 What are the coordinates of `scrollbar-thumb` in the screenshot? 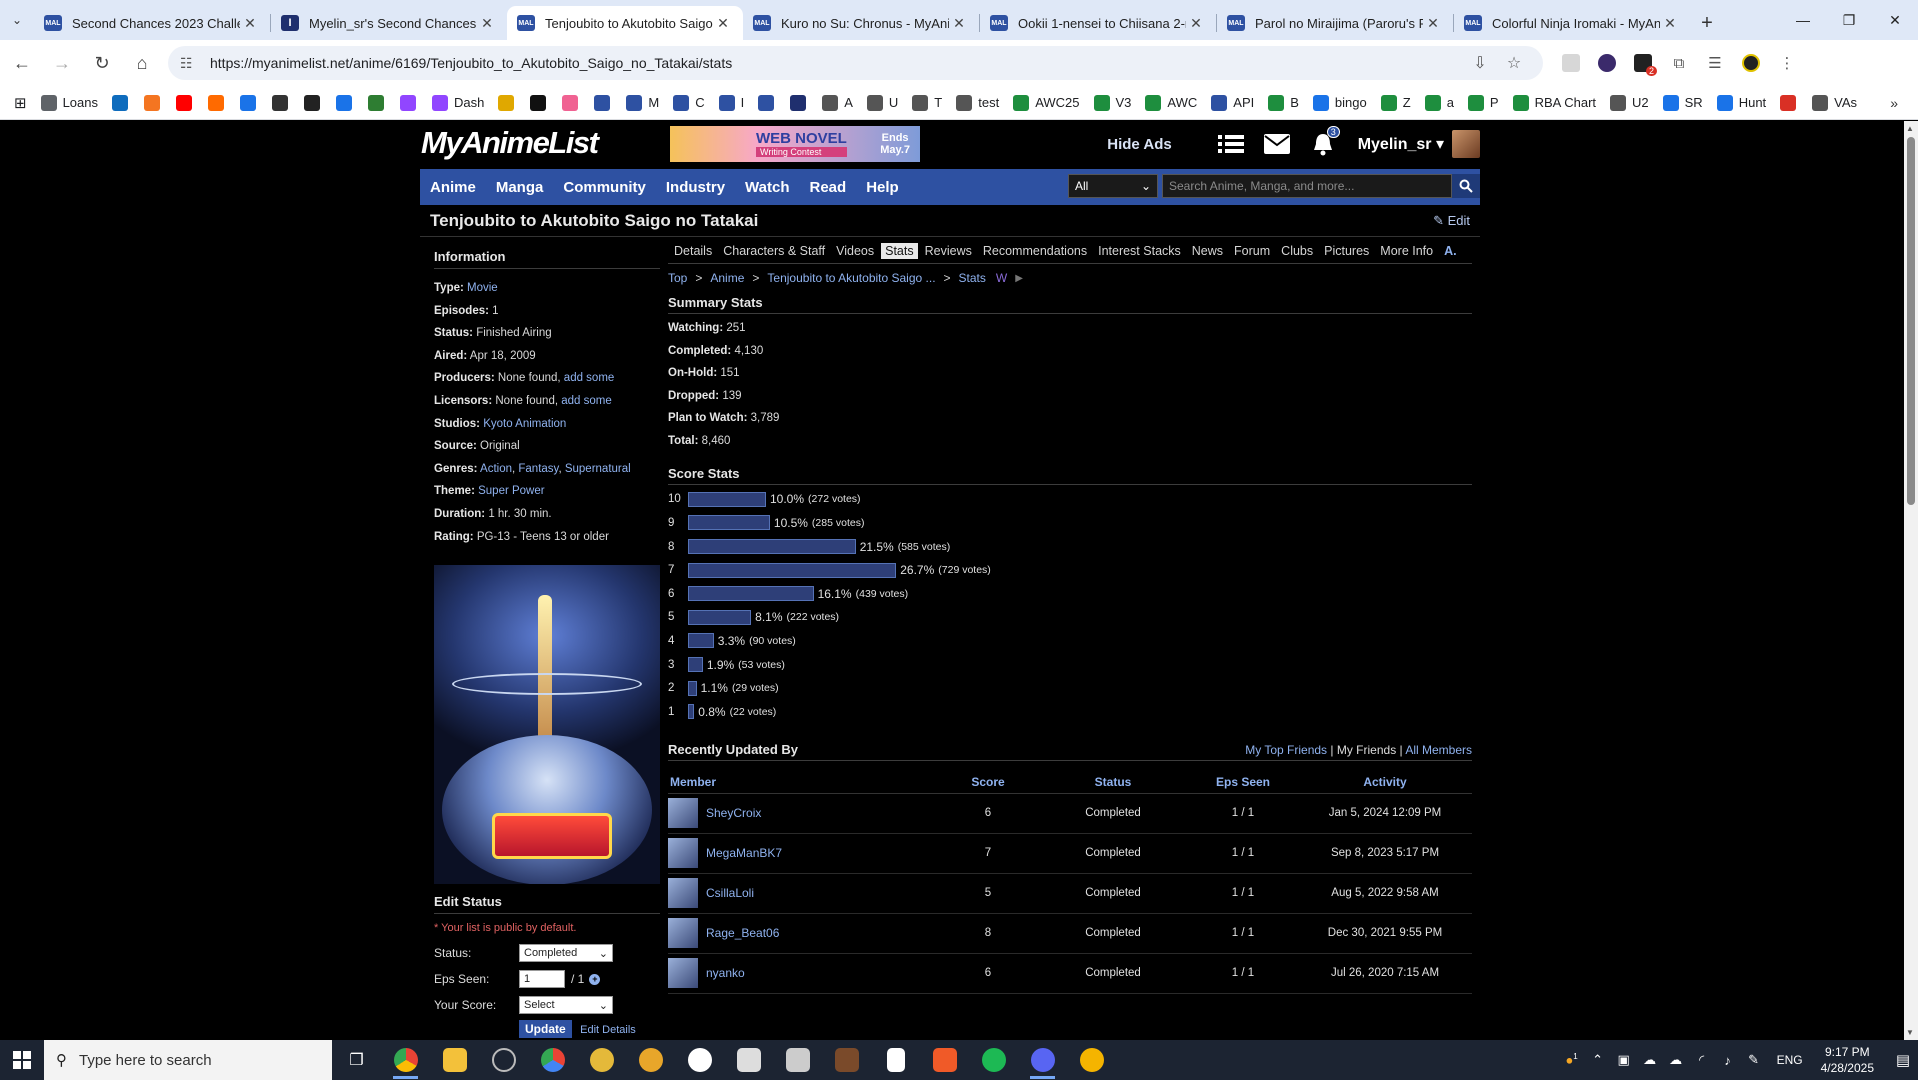 It's located at (1911, 321).